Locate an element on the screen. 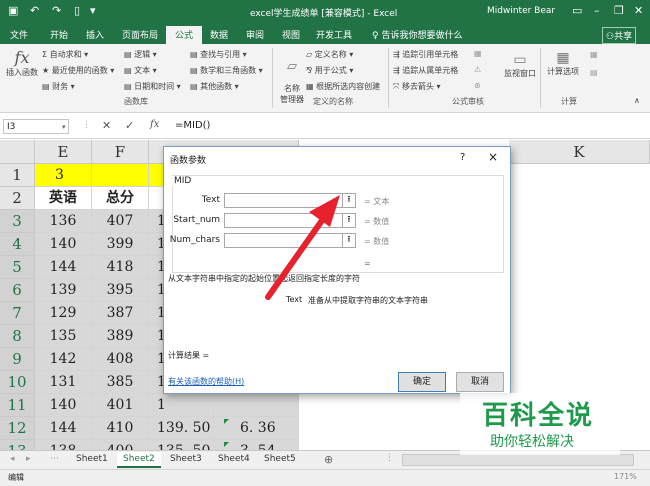 The image size is (650, 486). cell: 399 is located at coordinates (120, 244).